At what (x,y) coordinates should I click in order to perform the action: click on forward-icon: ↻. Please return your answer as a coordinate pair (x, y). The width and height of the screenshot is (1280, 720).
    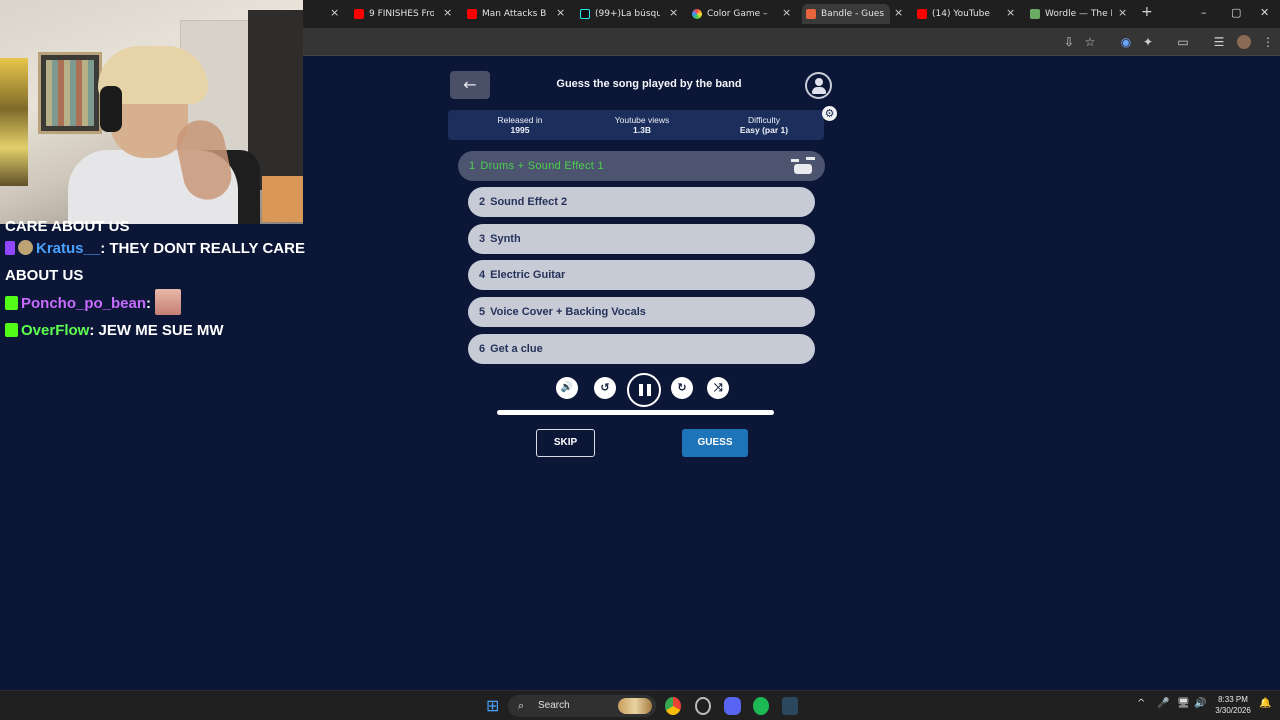
    Looking at the image, I should click on (682, 388).